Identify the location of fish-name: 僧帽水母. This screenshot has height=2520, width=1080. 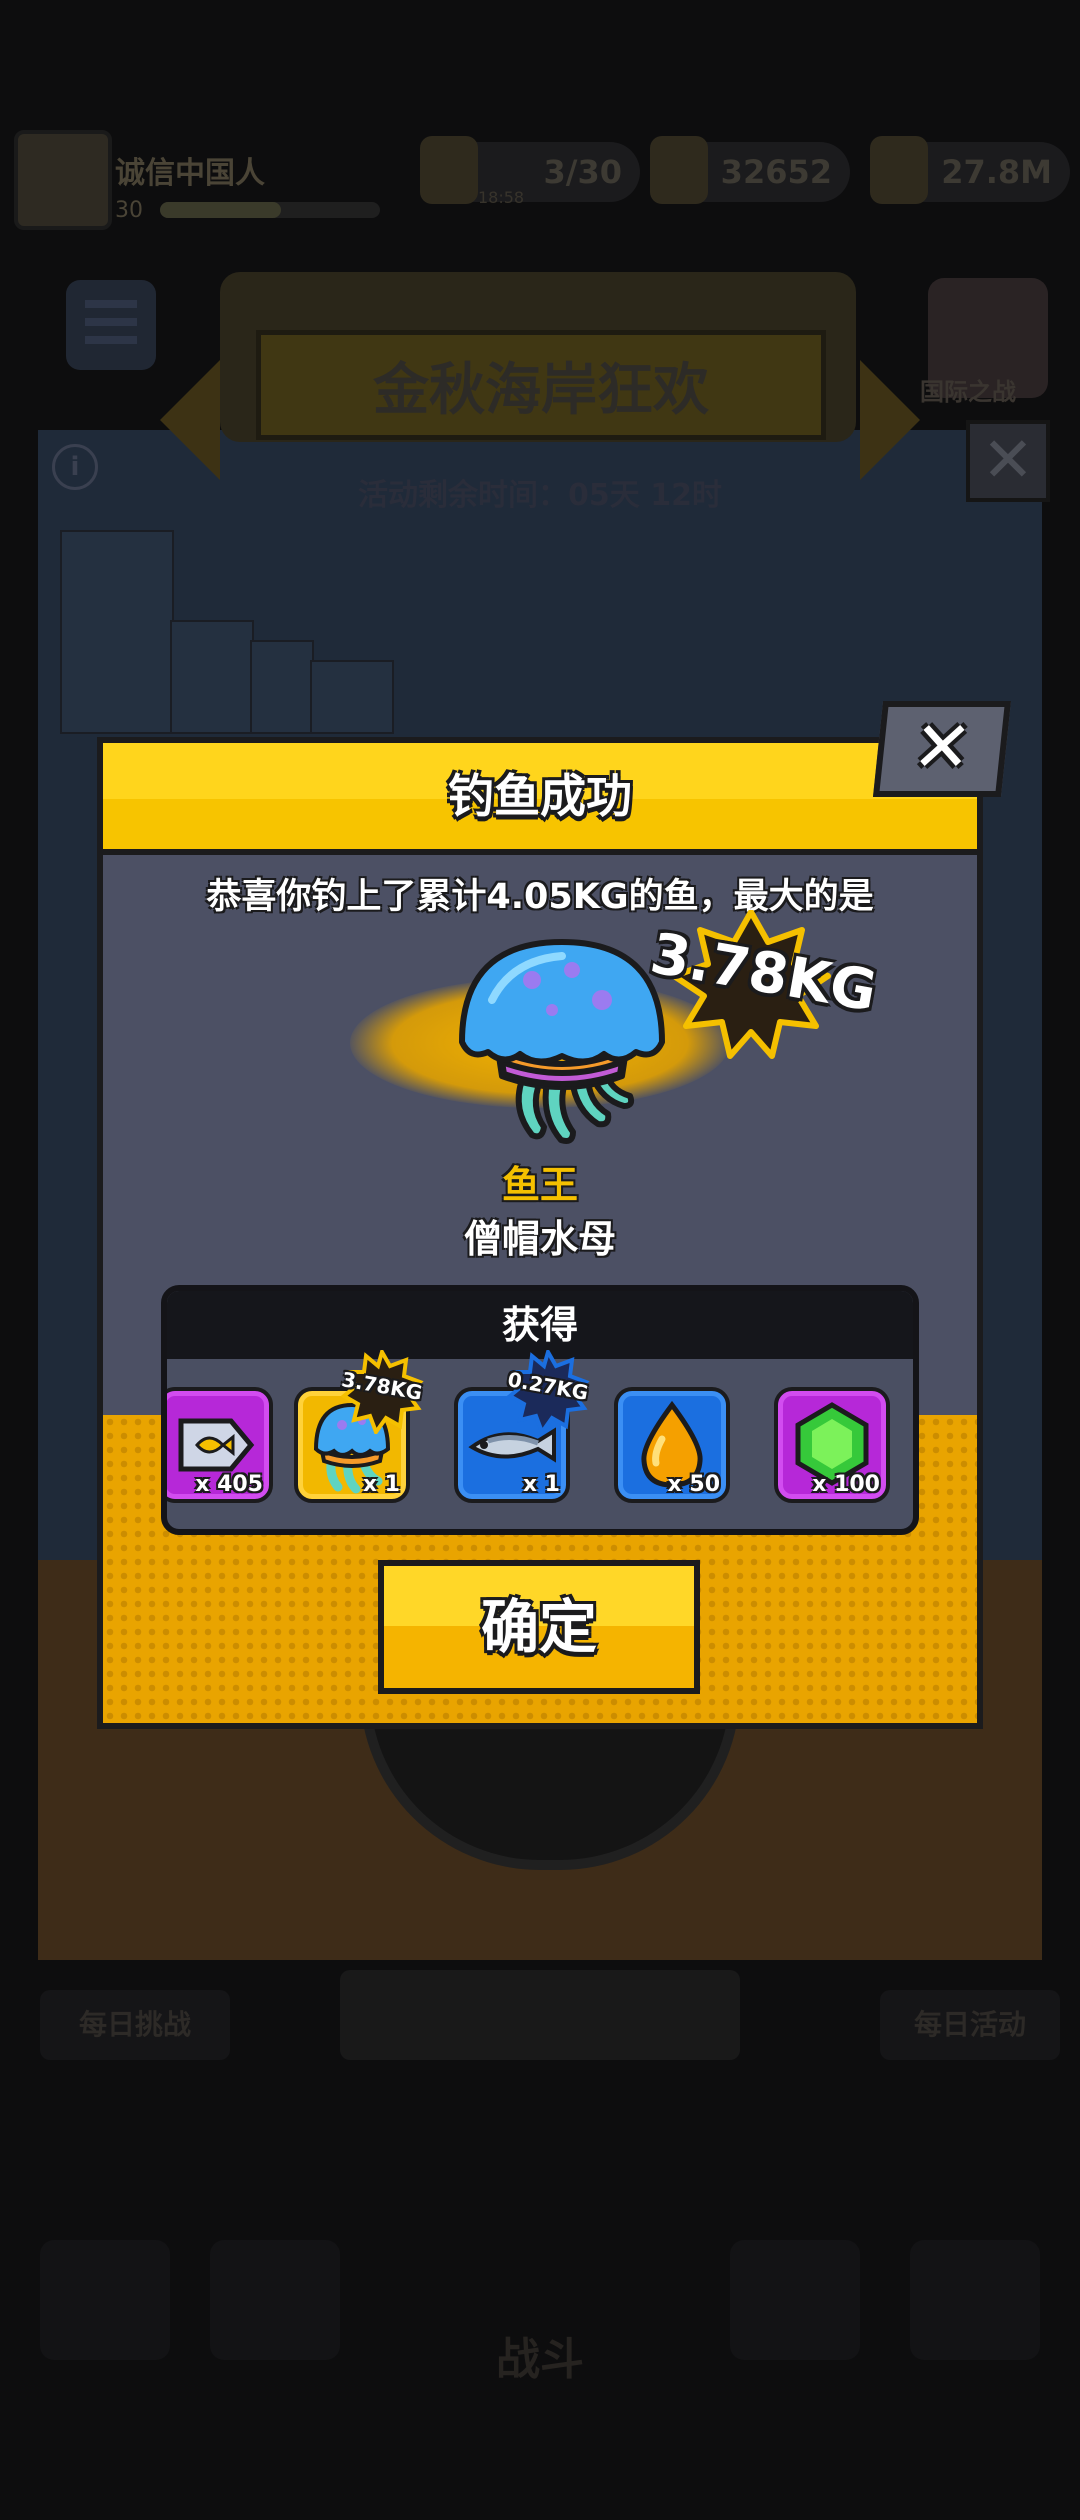
(539, 1239).